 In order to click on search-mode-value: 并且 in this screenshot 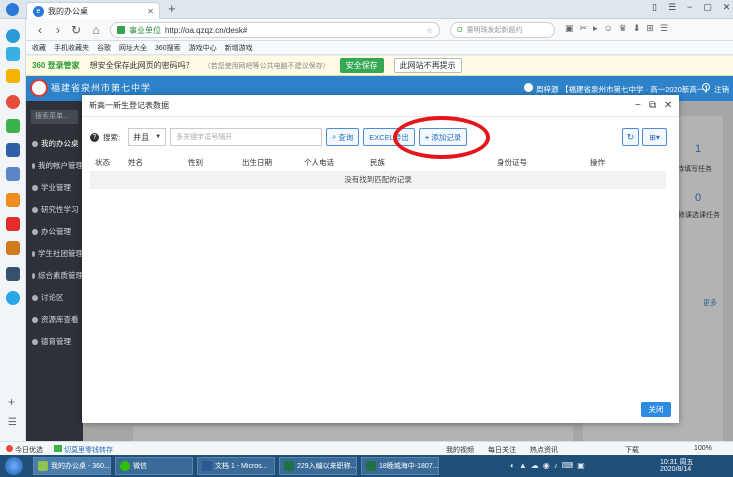, I will do `click(141, 137)`.